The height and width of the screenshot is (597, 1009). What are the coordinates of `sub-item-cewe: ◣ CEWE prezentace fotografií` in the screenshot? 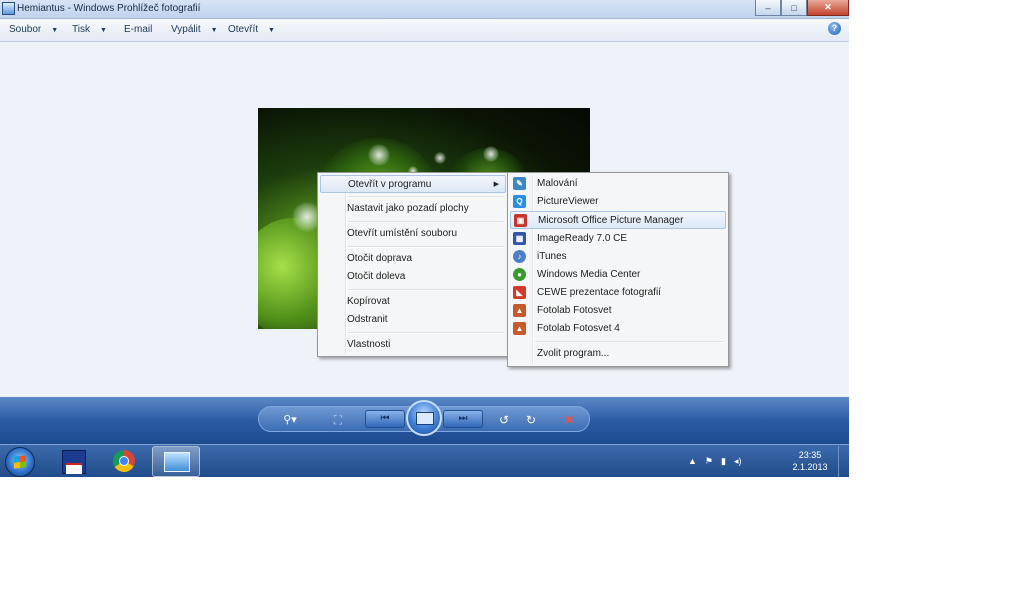 It's located at (618, 293).